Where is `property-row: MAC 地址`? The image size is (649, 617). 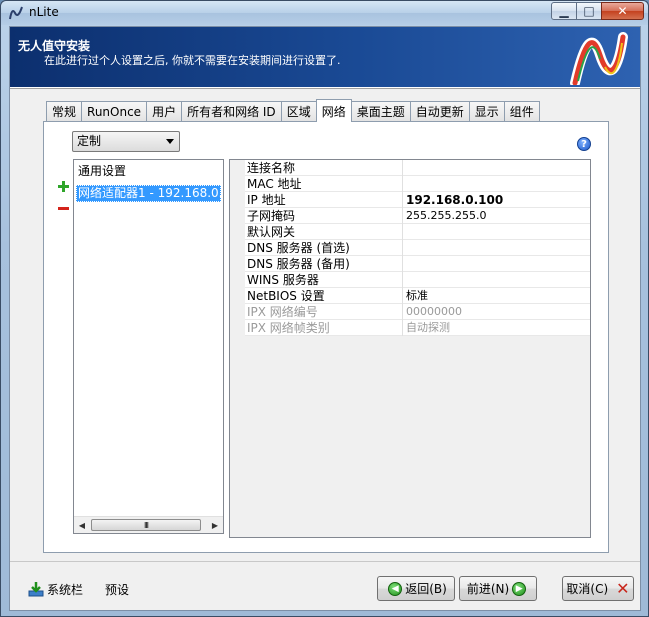 property-row: MAC 地址 is located at coordinates (410, 184).